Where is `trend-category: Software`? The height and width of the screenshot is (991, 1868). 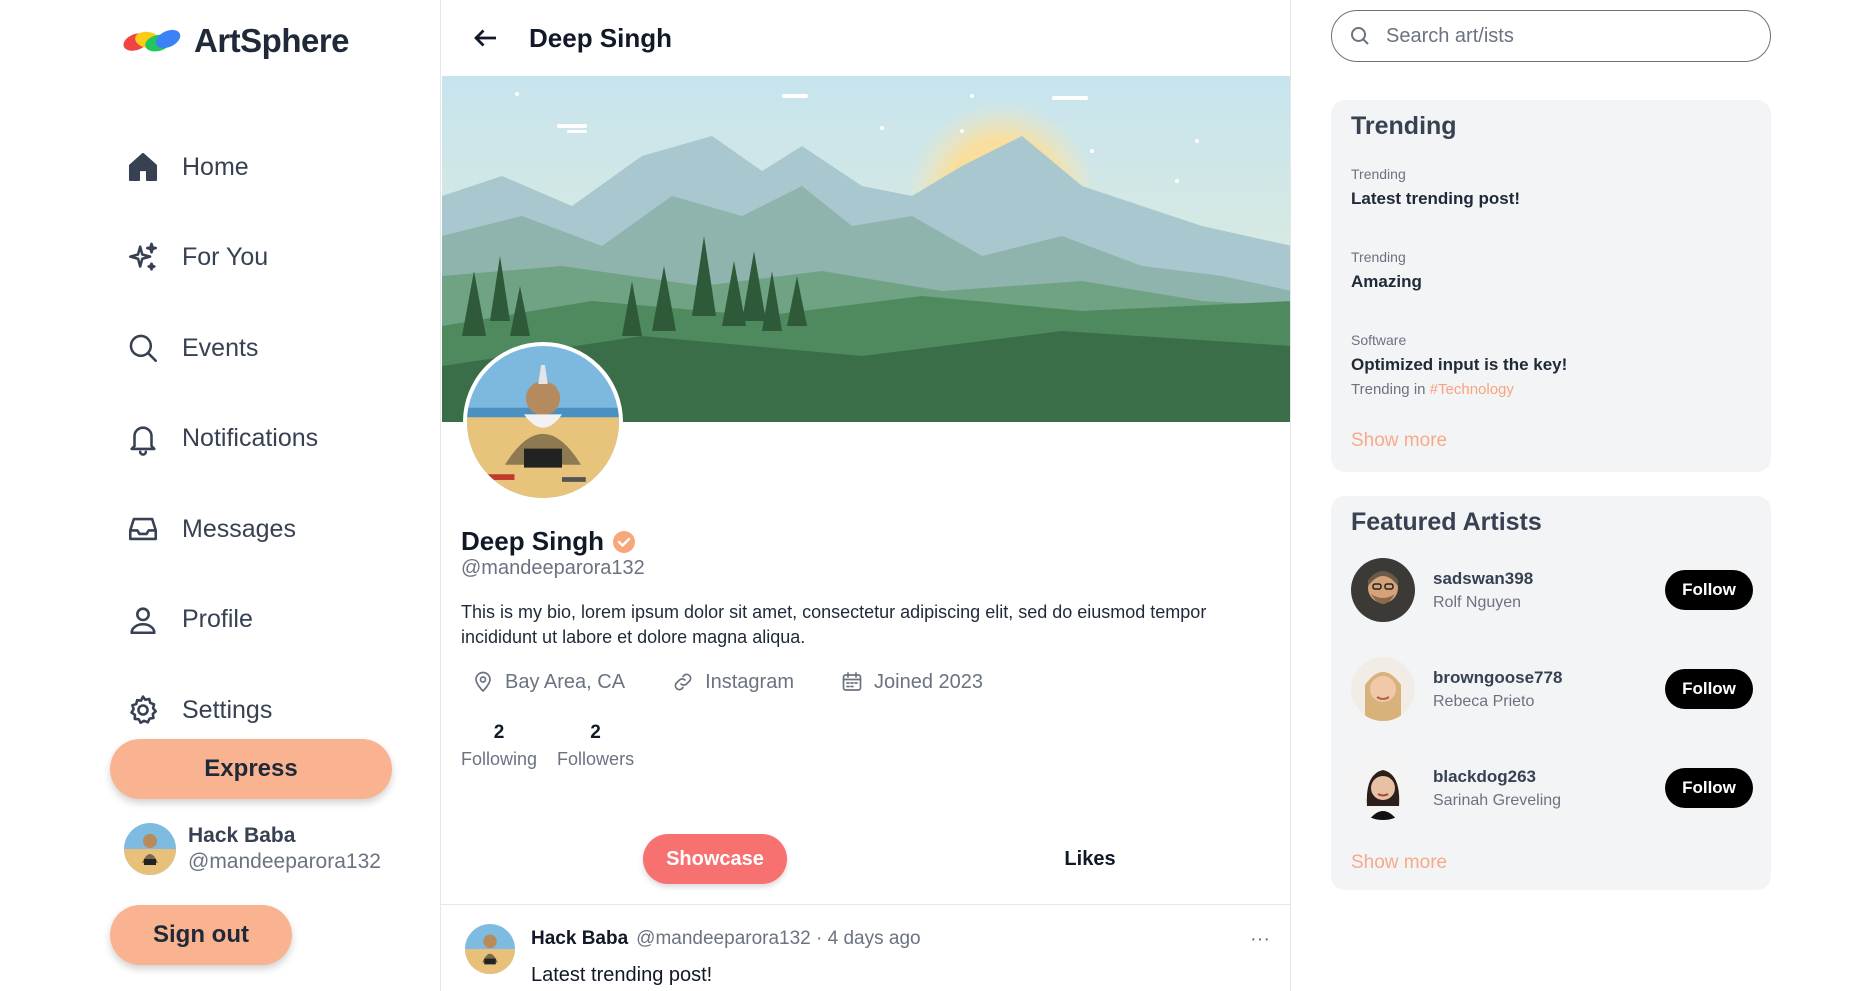
trend-category: Software is located at coordinates (1379, 340).